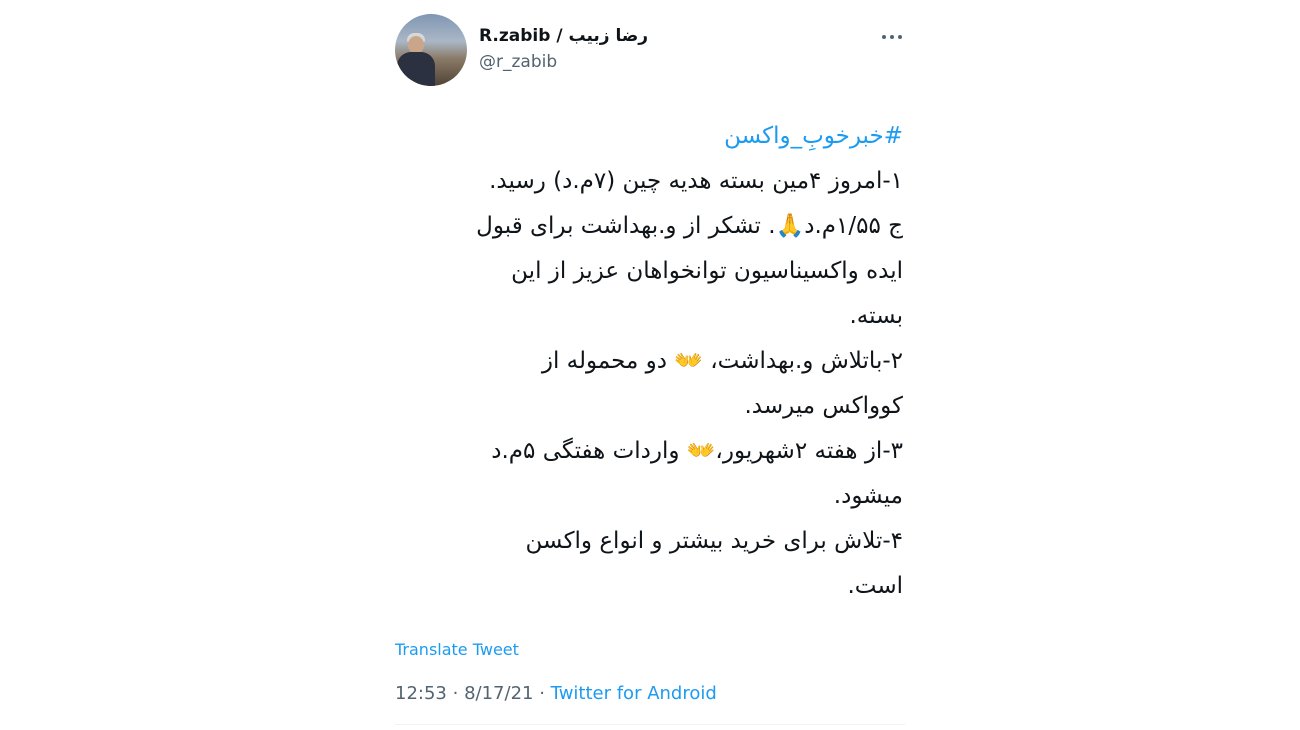 This screenshot has height=730, width=1300. I want to click on tweet-source-link: Twitter for Android, so click(634, 693).